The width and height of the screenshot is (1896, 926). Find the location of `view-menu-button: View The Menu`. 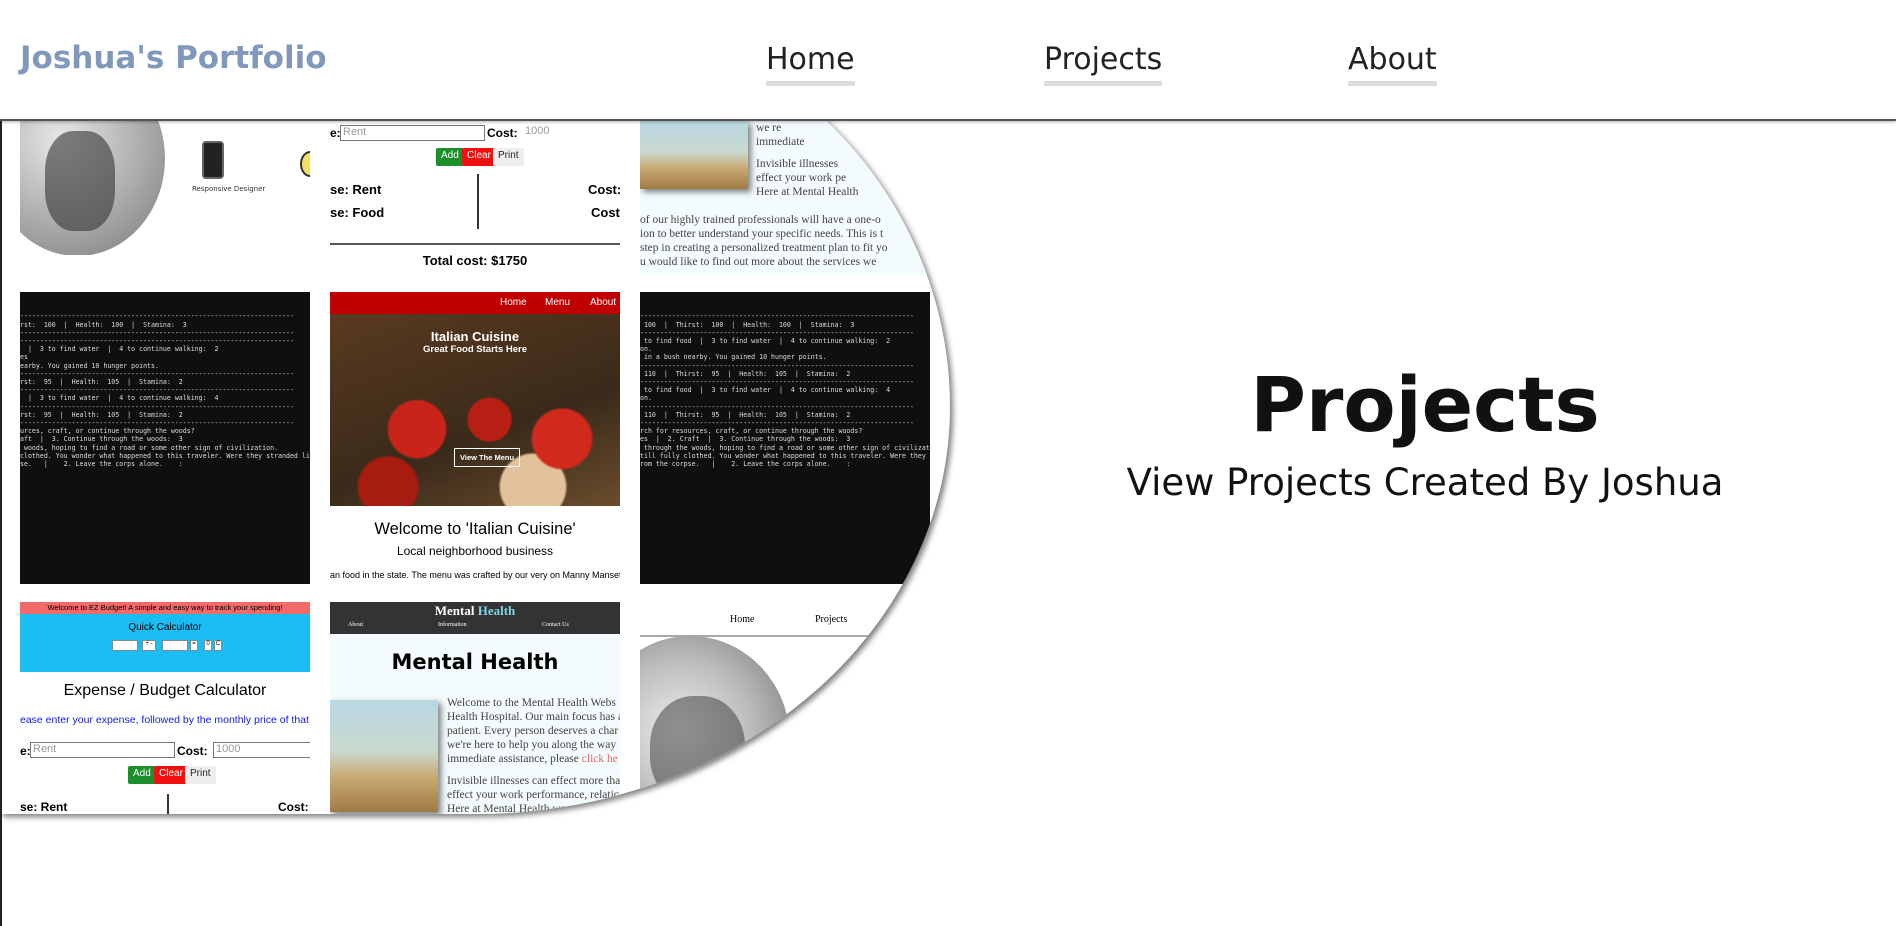

view-menu-button: View The Menu is located at coordinates (487, 457).